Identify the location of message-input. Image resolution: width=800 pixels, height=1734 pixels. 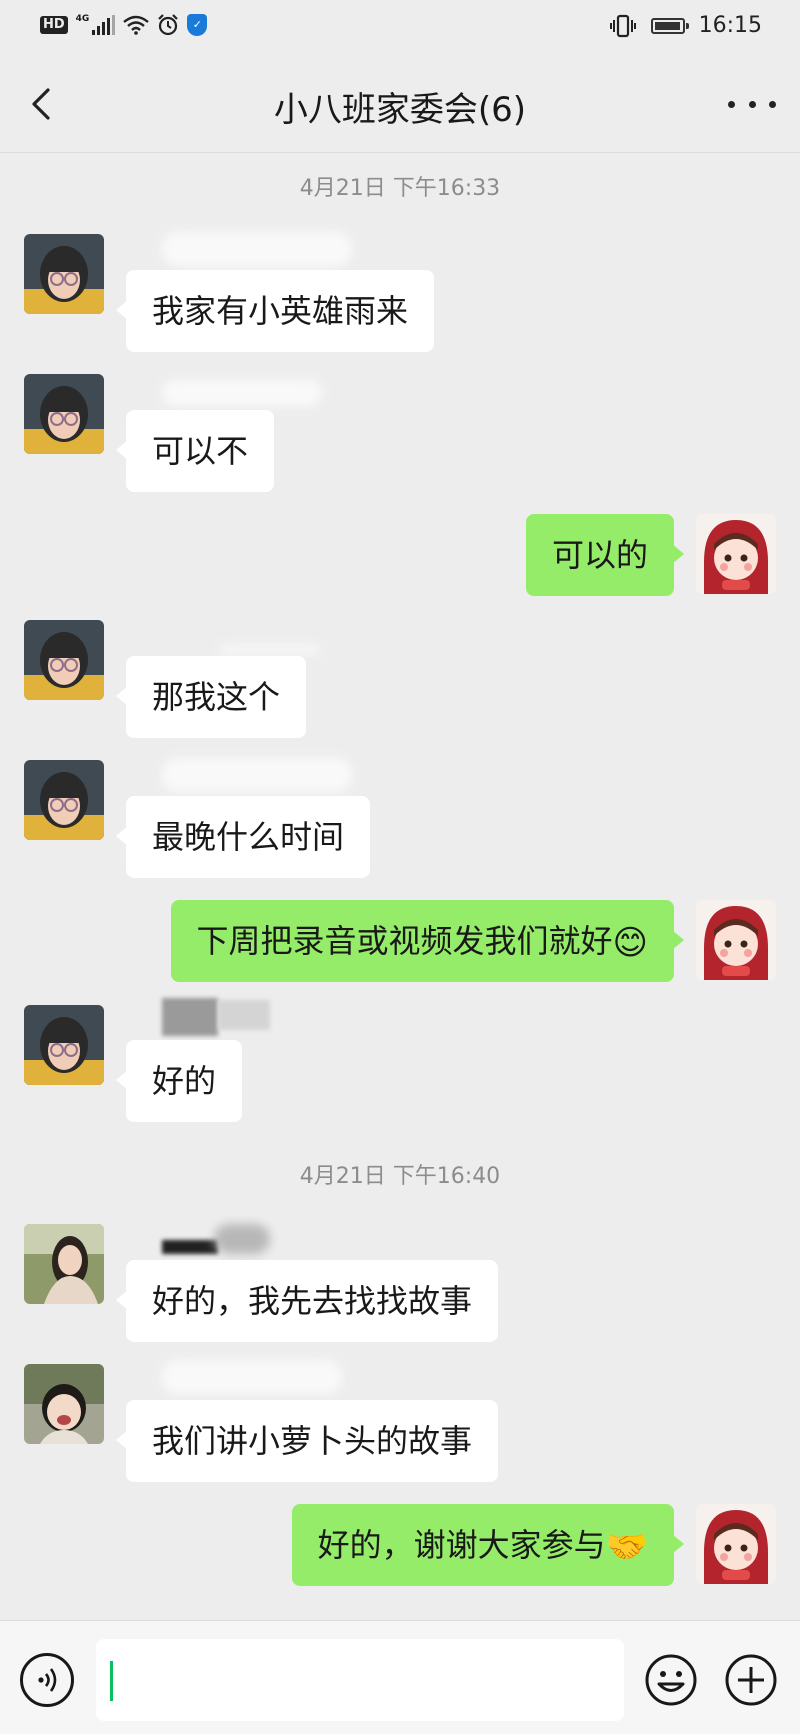
(360, 1680).